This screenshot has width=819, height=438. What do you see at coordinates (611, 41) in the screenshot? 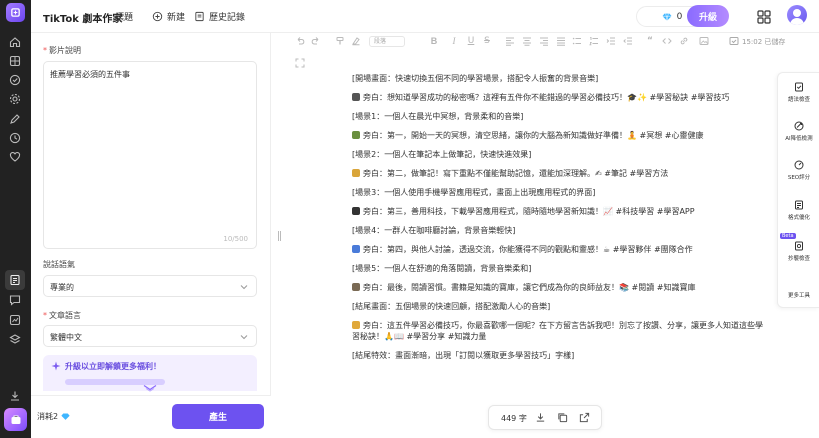
I see `indent-icon` at bounding box center [611, 41].